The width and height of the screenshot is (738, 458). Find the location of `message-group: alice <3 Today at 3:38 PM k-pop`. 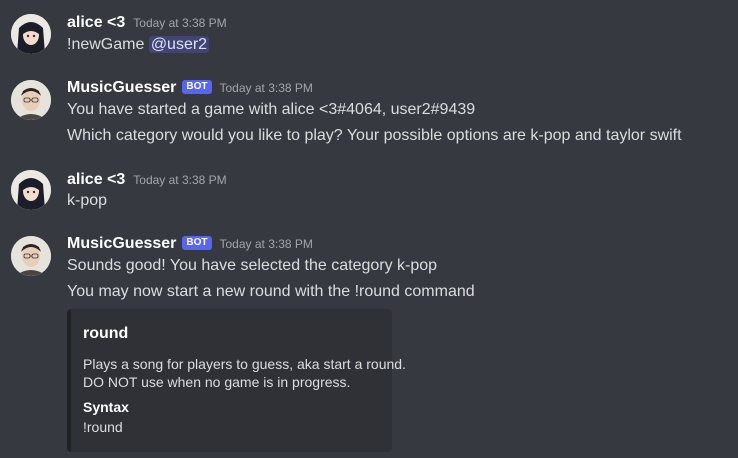

message-group: alice <3 Today at 3:38 PM k-pop is located at coordinates (369, 187).